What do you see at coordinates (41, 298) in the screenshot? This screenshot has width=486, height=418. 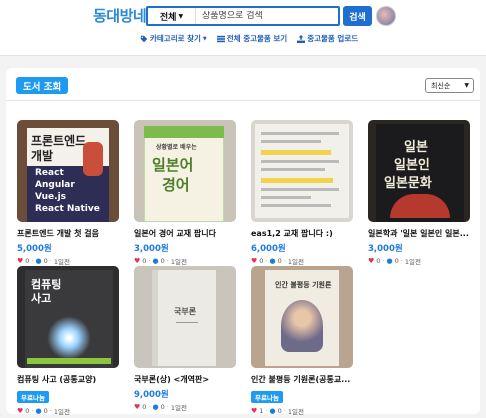 I see `cover-text: 사고` at bounding box center [41, 298].